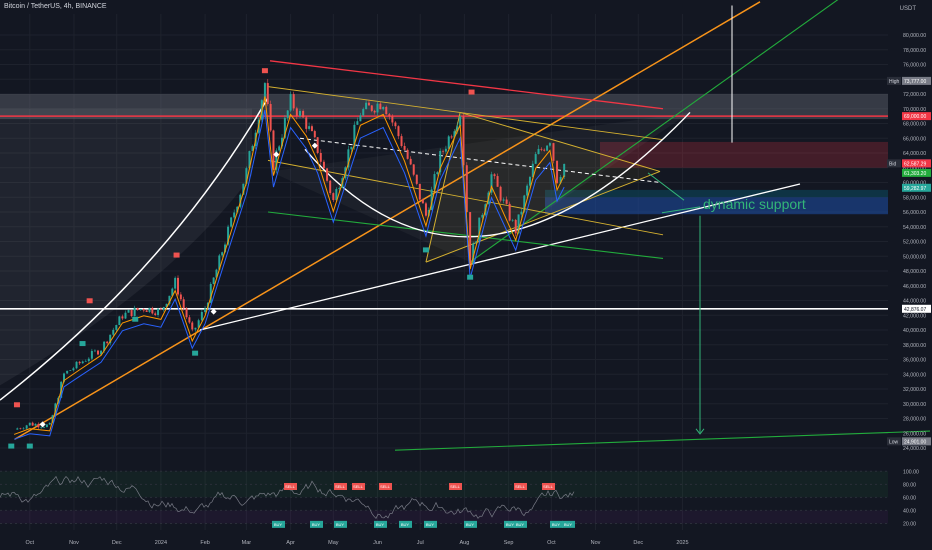 Image resolution: width=932 pixels, height=550 pixels. Describe the element at coordinates (909, 498) in the screenshot. I see `indicator-tick-label: 60.00` at that location.